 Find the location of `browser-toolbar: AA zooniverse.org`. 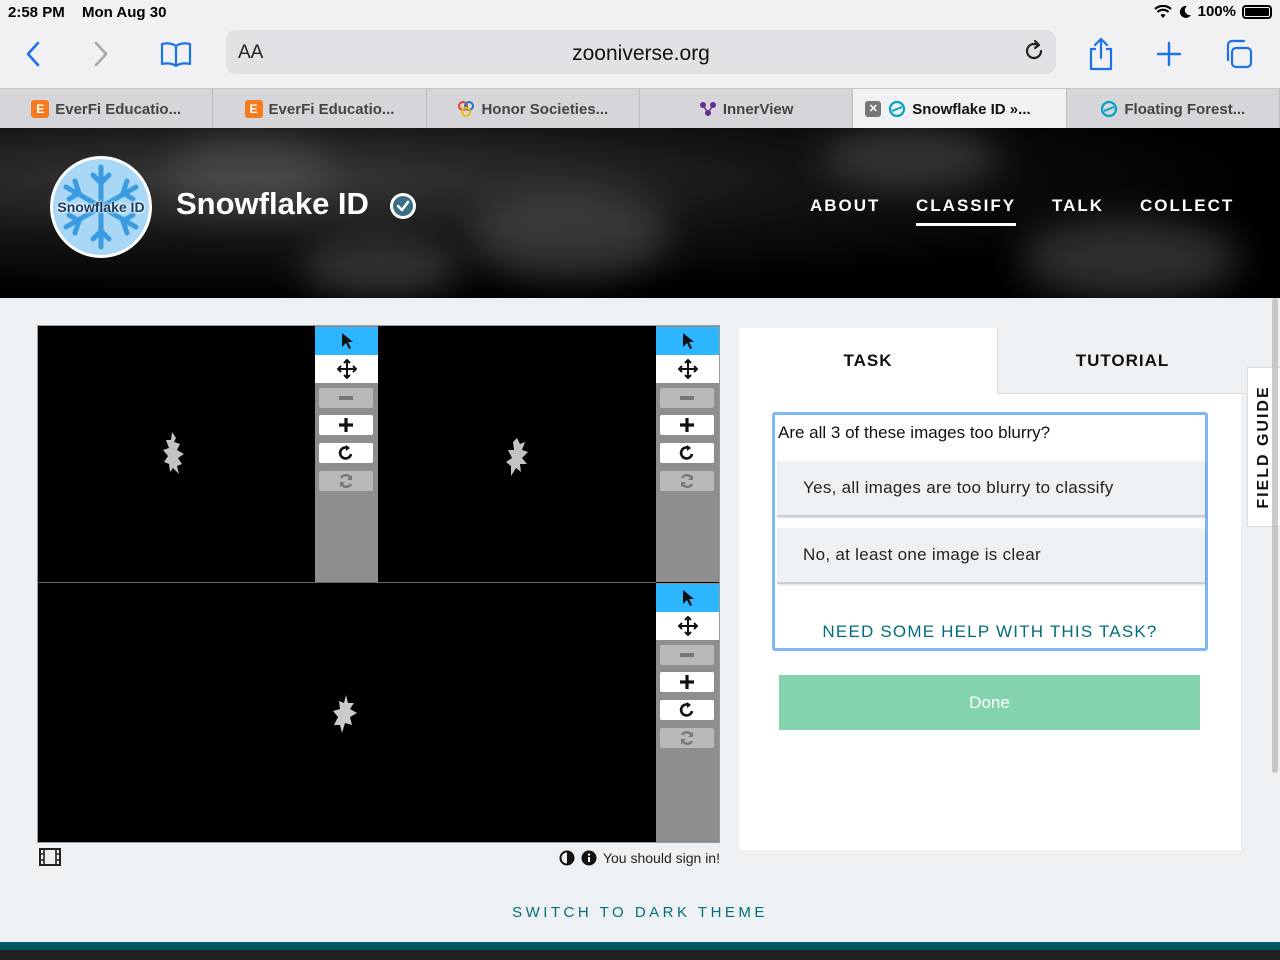

browser-toolbar: AA zooniverse.org is located at coordinates (640, 56).